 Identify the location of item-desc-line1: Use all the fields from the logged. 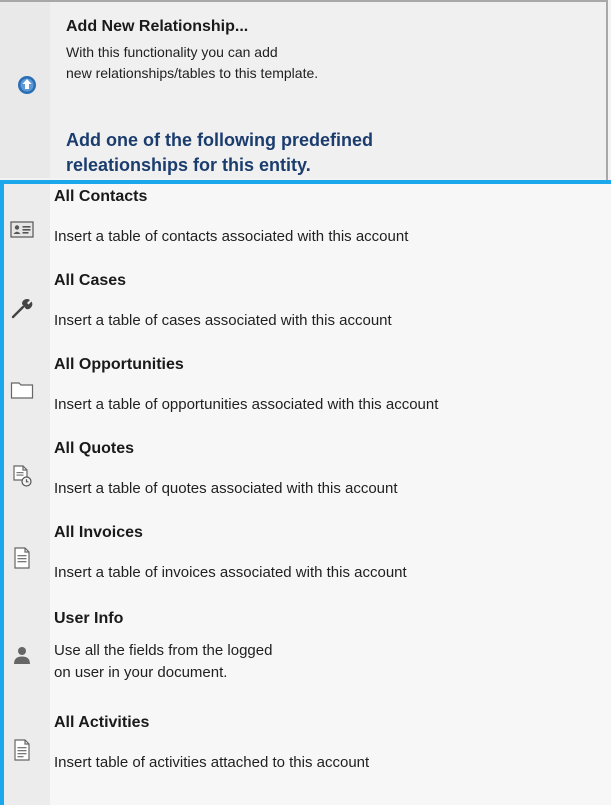
(163, 650).